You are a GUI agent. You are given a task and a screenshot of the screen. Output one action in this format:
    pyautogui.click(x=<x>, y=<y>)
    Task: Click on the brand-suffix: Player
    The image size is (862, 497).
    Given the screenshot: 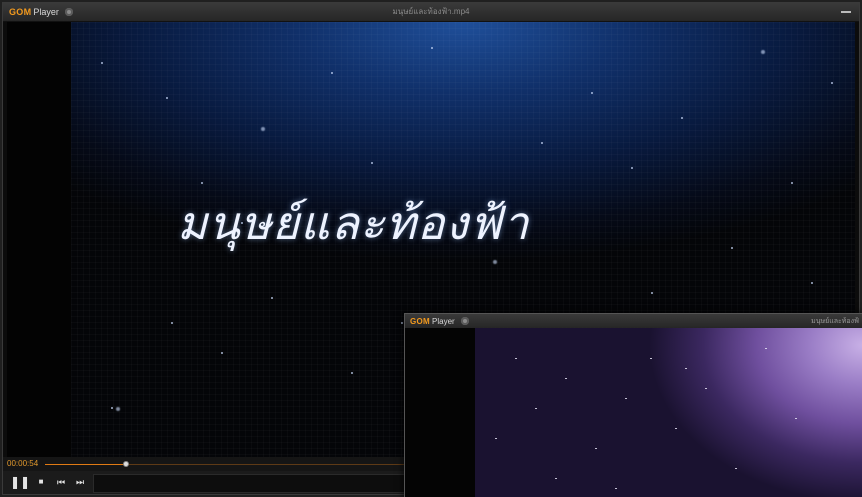 What is the action you would take?
    pyautogui.click(x=443, y=321)
    